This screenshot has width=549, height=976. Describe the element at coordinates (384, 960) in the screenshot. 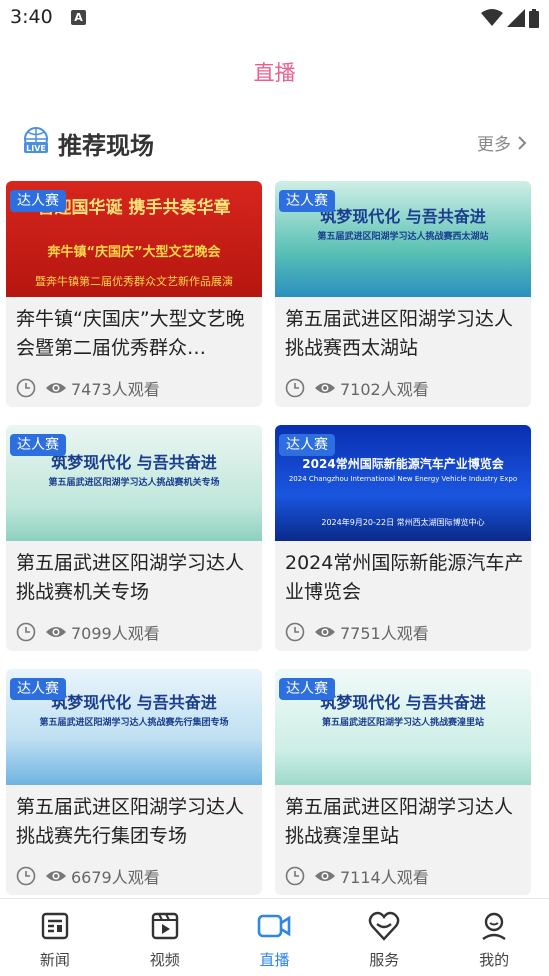

I see `tab-label: 服务` at that location.